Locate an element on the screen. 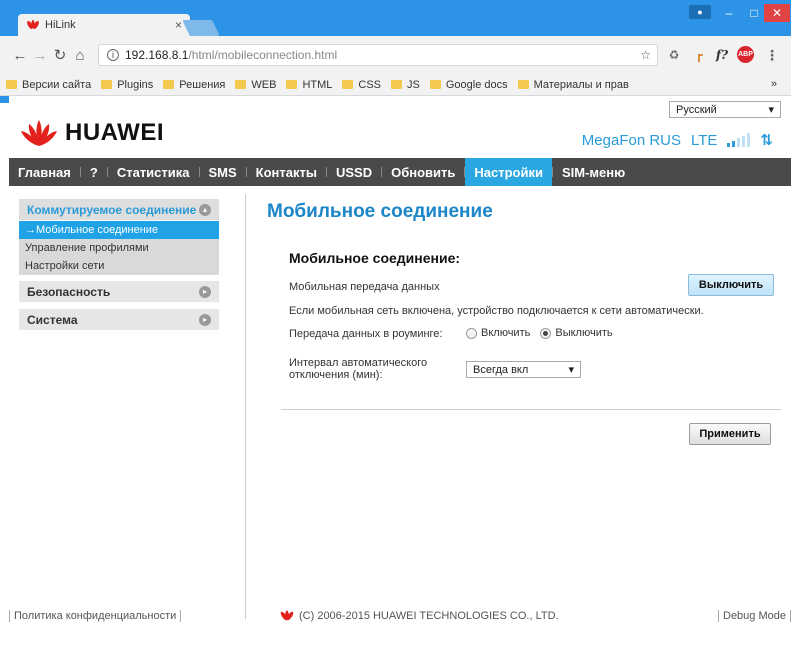 The width and height of the screenshot is (791, 648). network-type: LTE is located at coordinates (704, 140).